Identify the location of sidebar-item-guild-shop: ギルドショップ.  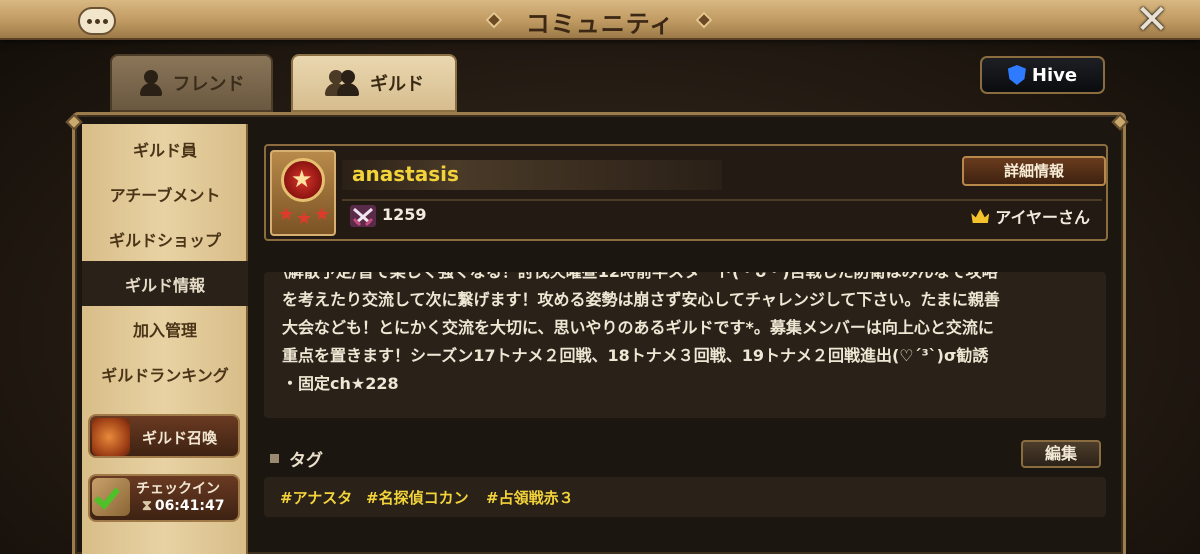
(165, 238).